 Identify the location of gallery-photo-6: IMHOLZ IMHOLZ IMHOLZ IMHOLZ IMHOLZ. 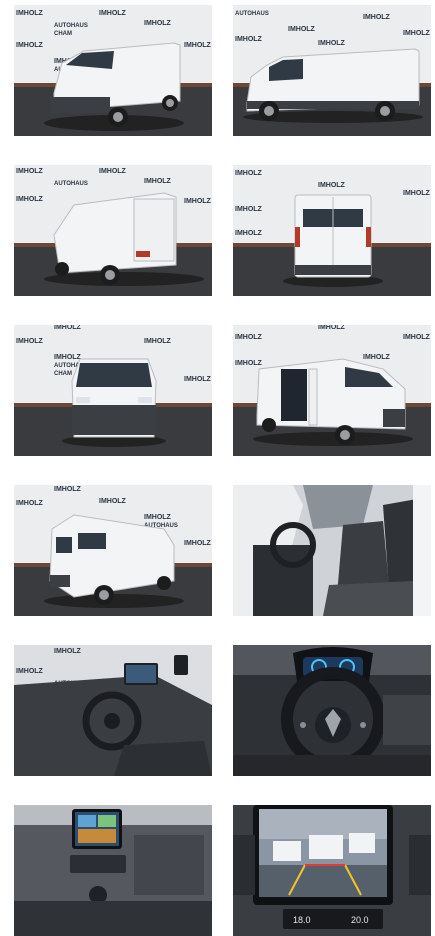
(332, 390).